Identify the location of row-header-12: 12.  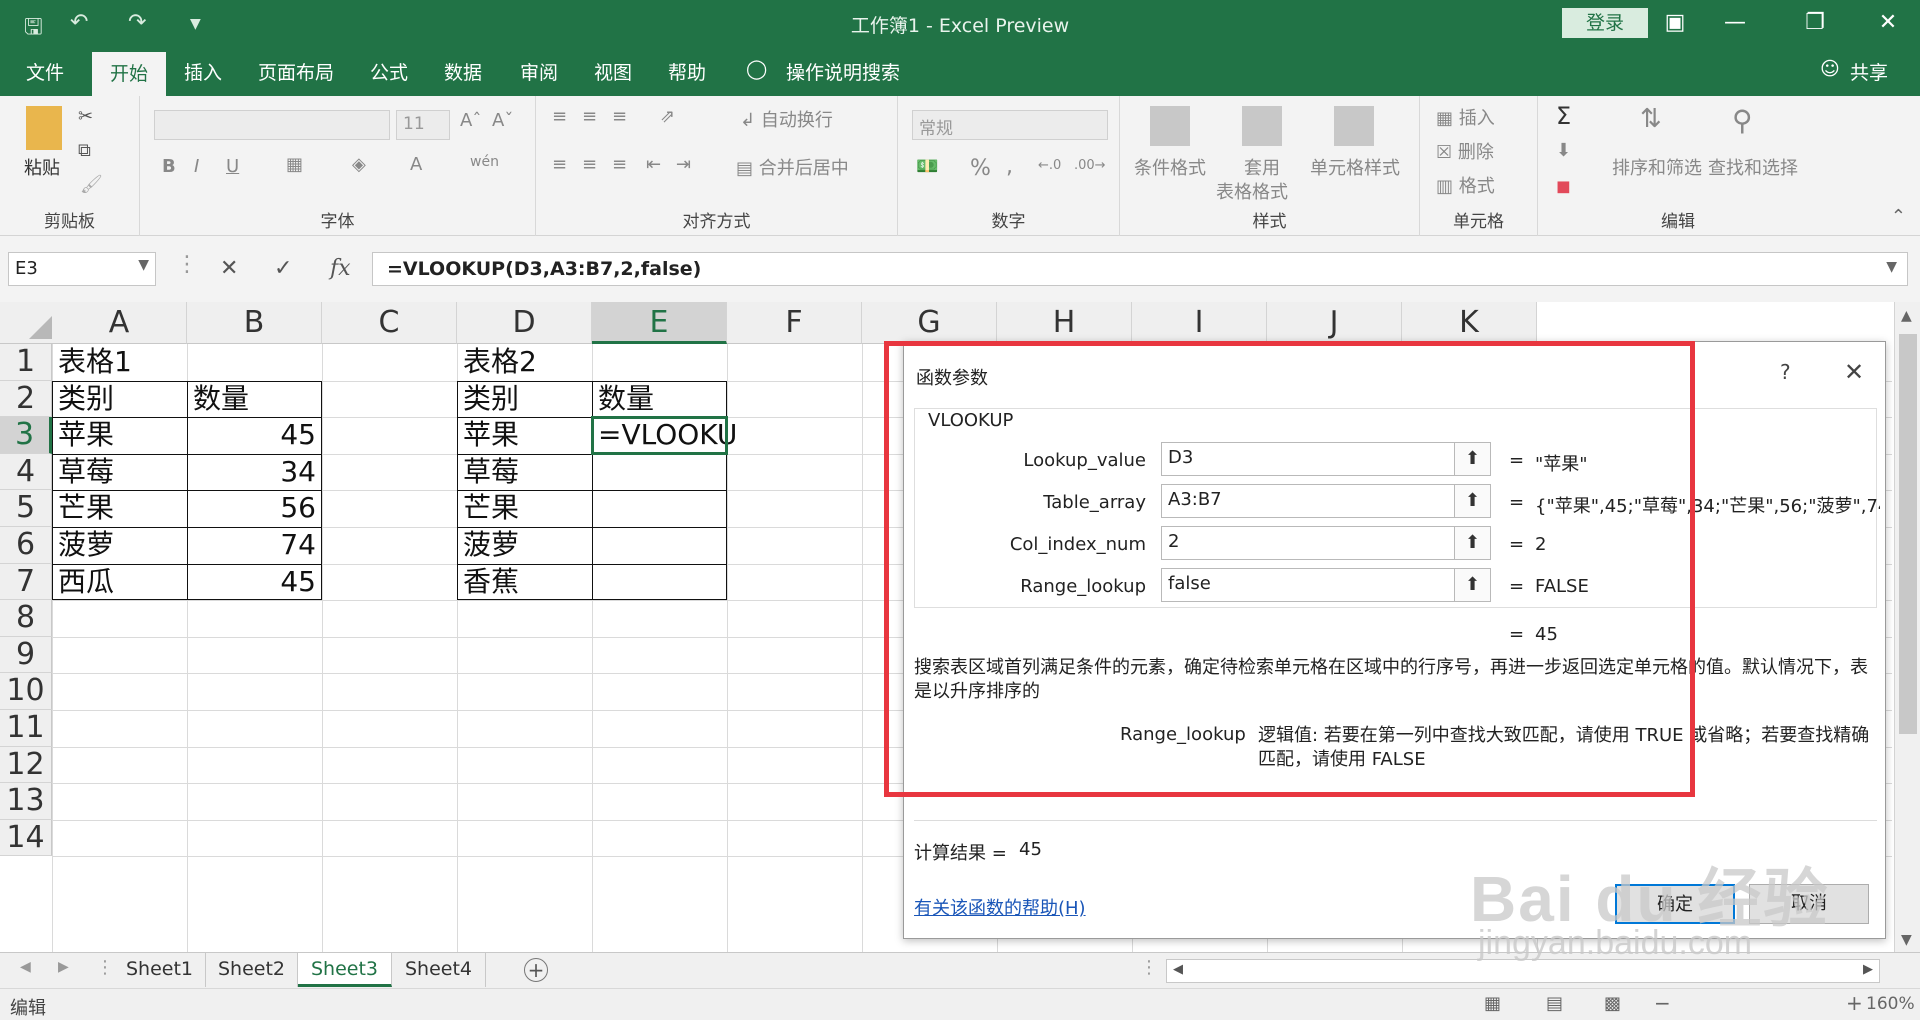
(26, 765).